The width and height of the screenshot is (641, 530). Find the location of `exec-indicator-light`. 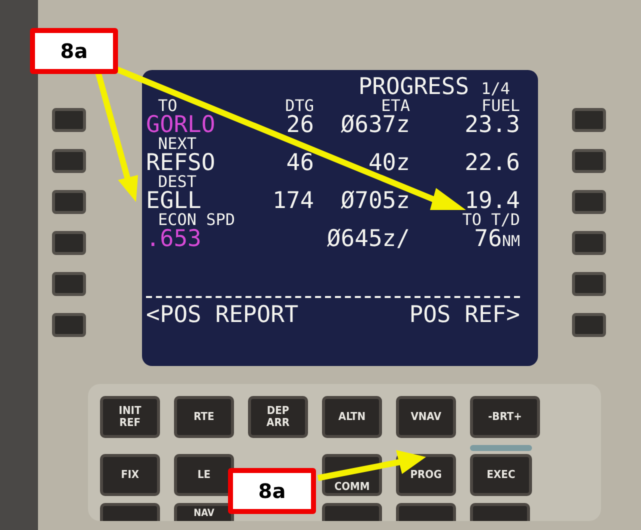

exec-indicator-light is located at coordinates (501, 448).